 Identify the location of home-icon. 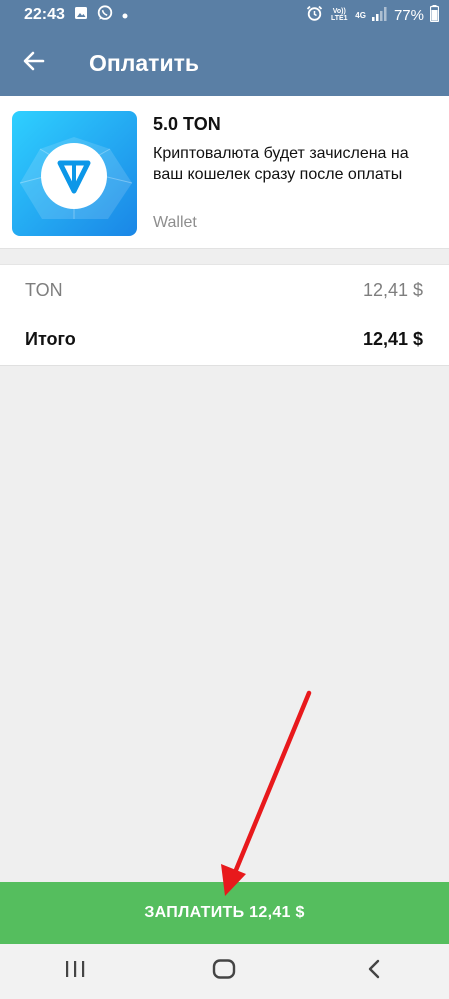
(224, 971).